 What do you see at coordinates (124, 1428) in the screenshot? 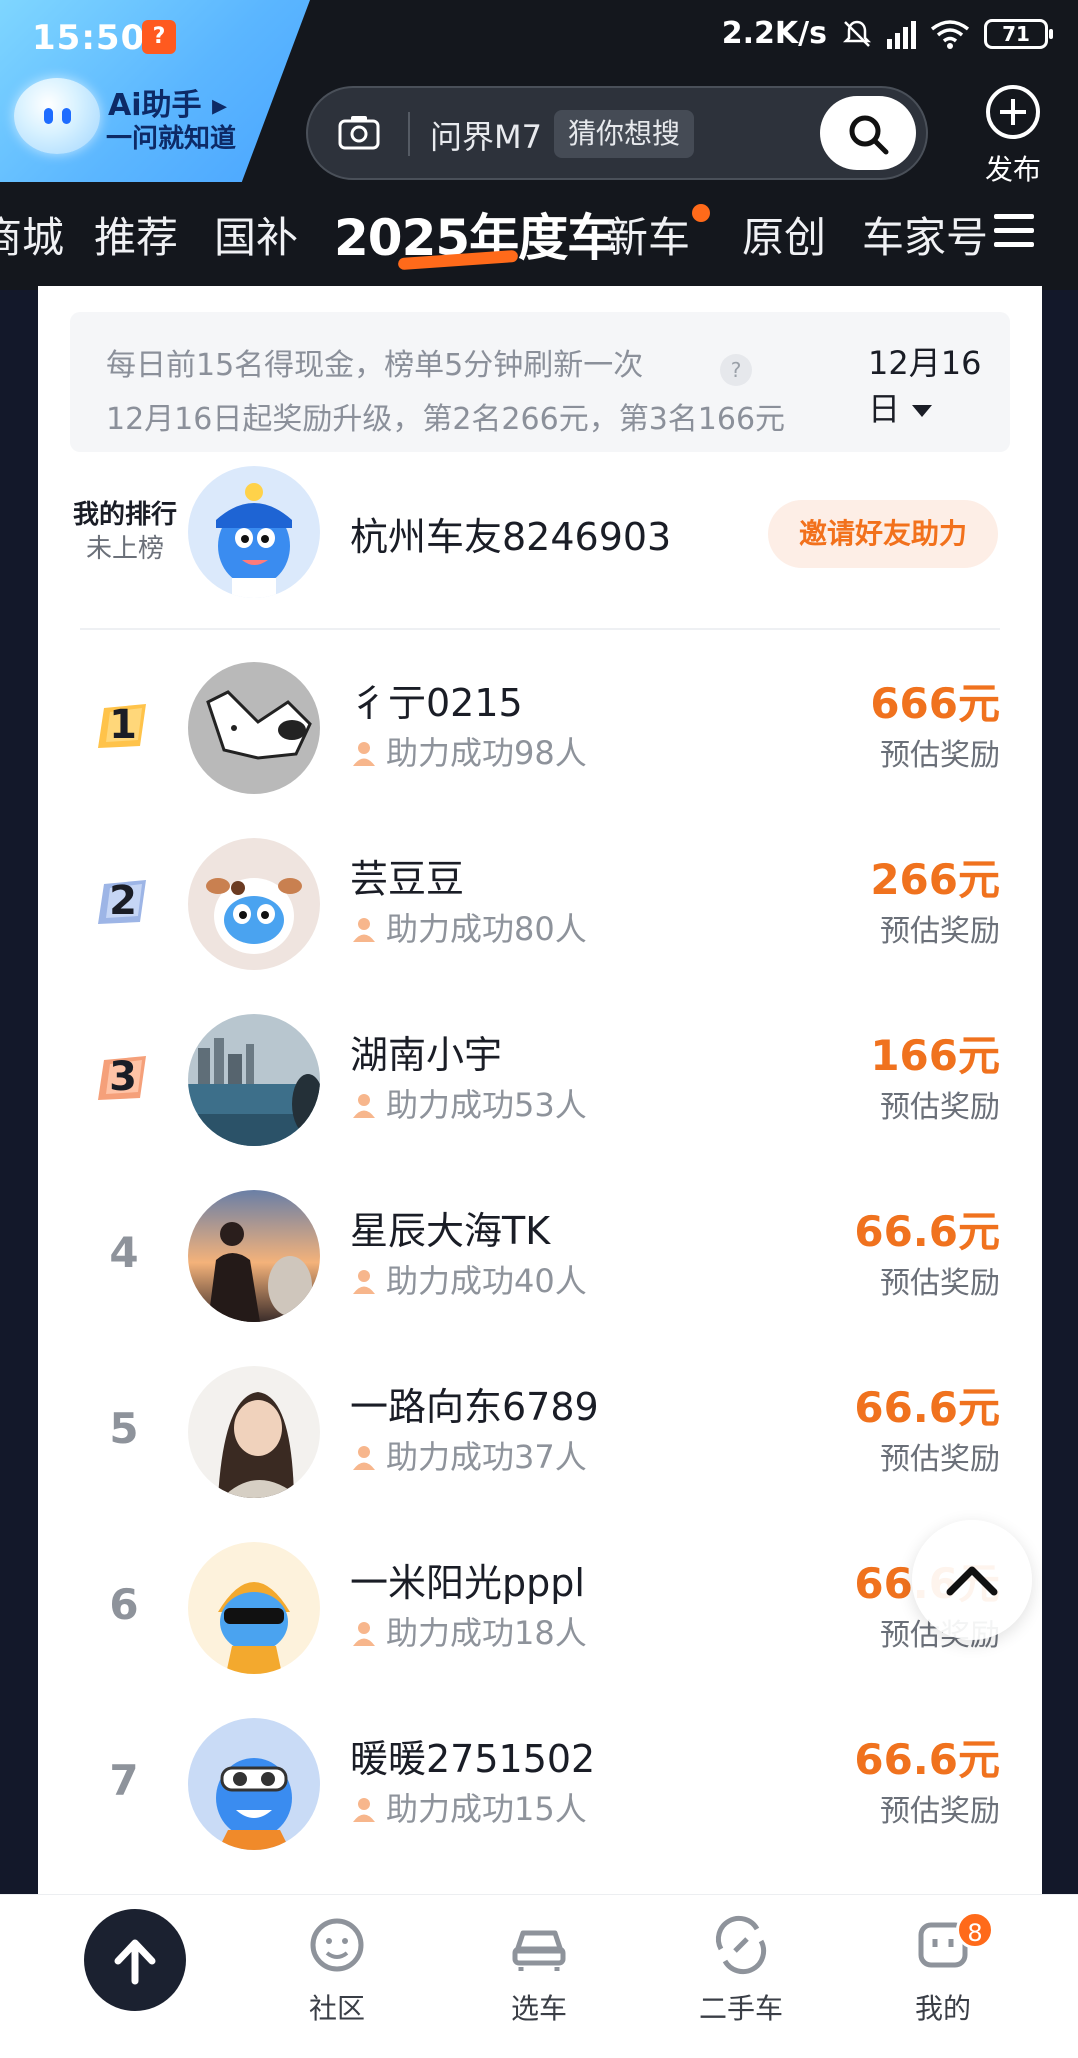
I see `rank-number: 5` at bounding box center [124, 1428].